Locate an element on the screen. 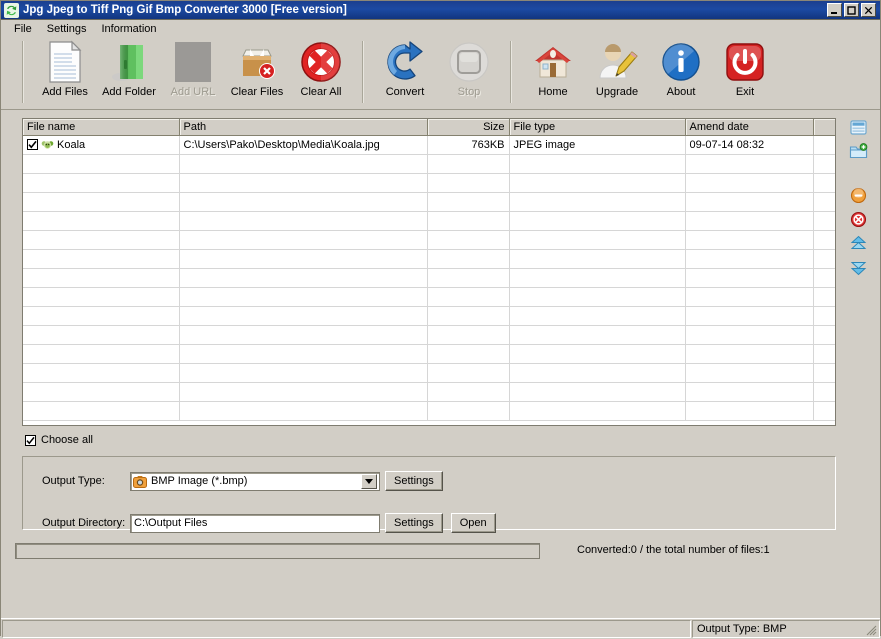 The width and height of the screenshot is (881, 639). table-header-row: File name Path Size File type Amend date is located at coordinates (429, 127).